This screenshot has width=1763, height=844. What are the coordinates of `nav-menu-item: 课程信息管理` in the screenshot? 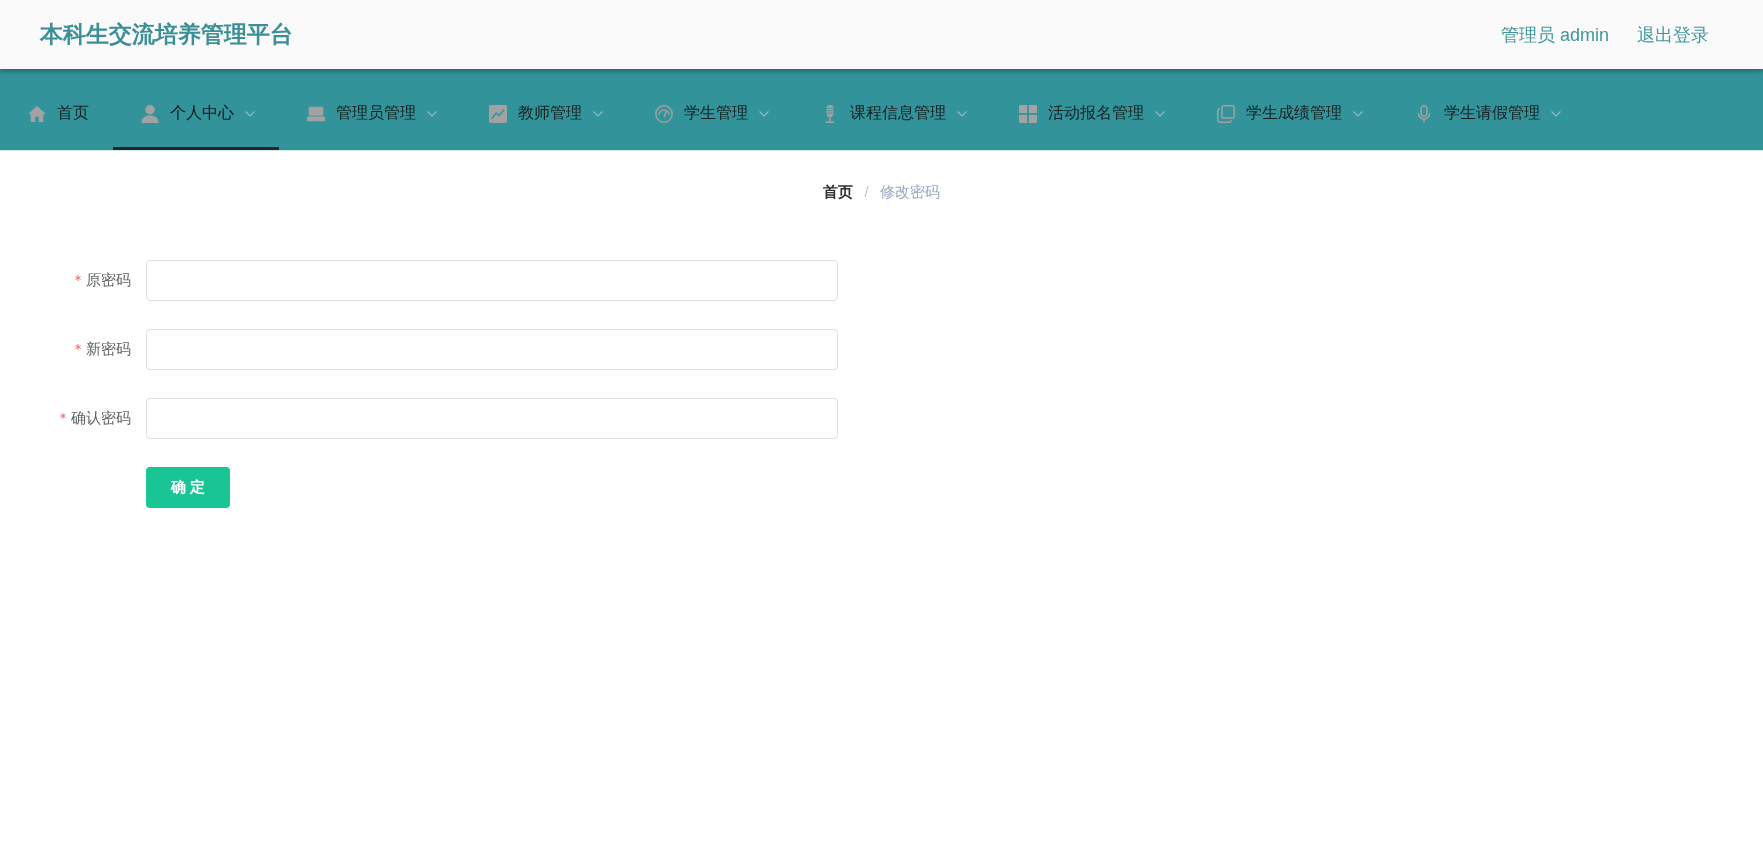 It's located at (892, 109).